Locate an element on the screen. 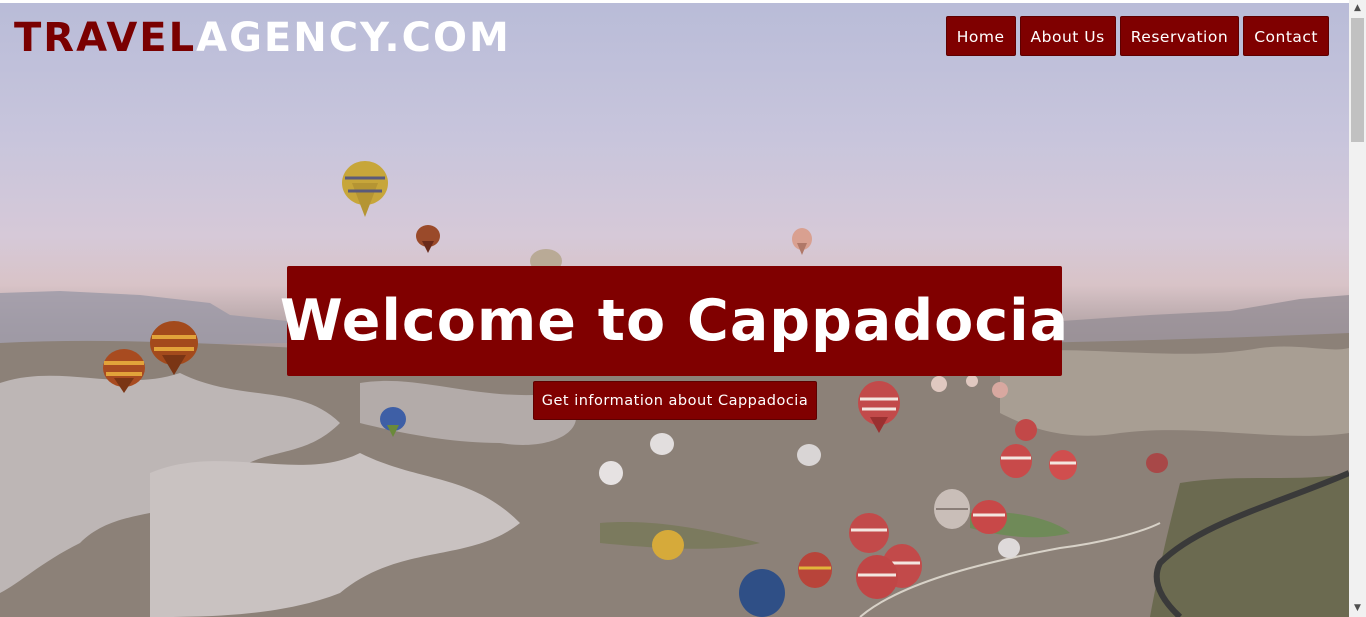 The height and width of the screenshot is (617, 1366). scroll-up-arrow-icon: ▲ is located at coordinates (1357, 8).